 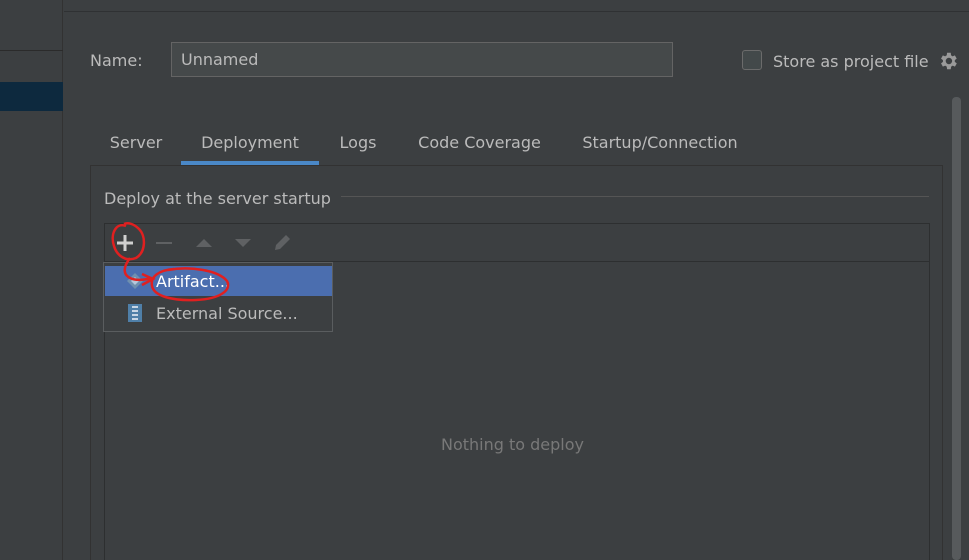 What do you see at coordinates (135, 281) in the screenshot?
I see `artifact-icon` at bounding box center [135, 281].